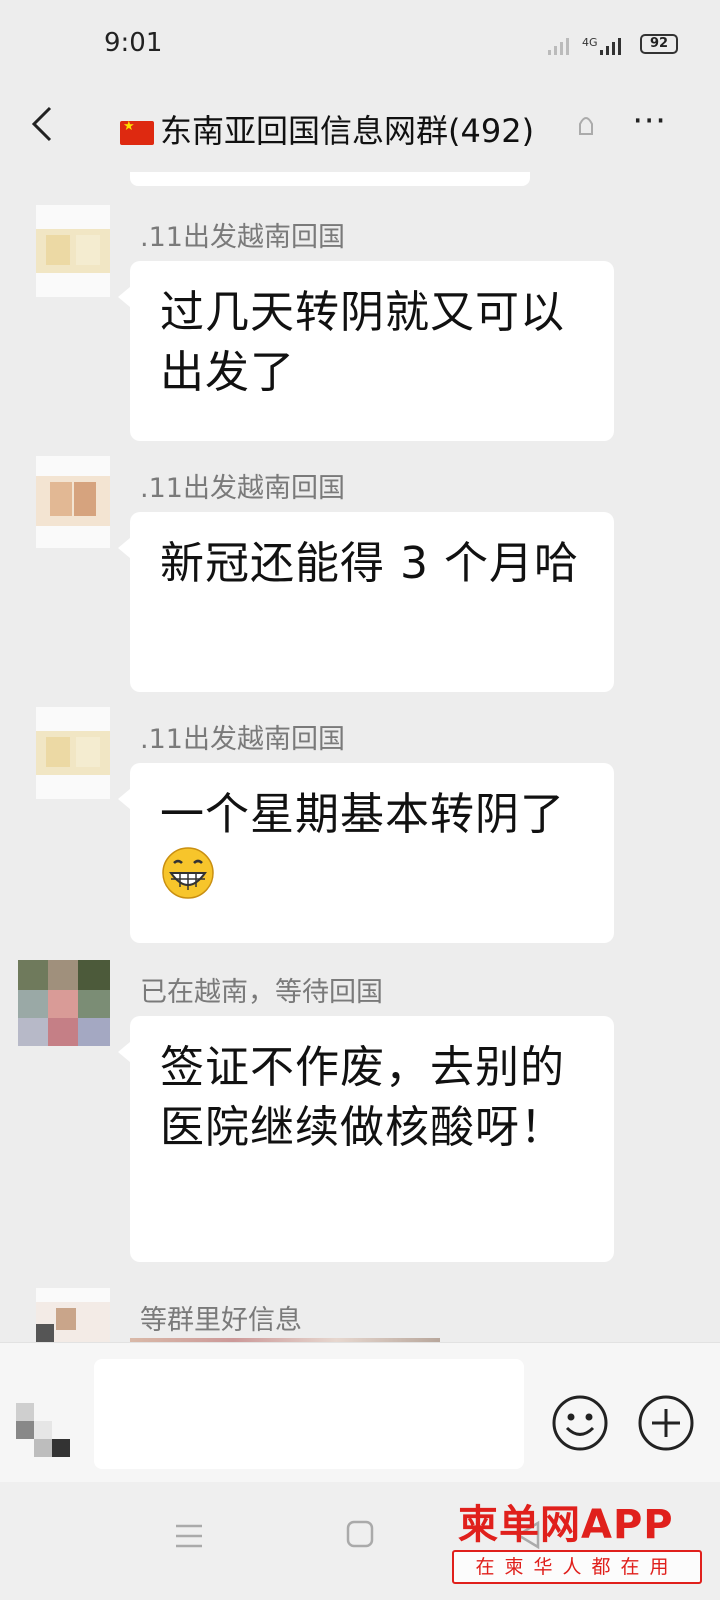  What do you see at coordinates (366, 853) in the screenshot?
I see `message-bubble: 一个星期基本转阴了` at bounding box center [366, 853].